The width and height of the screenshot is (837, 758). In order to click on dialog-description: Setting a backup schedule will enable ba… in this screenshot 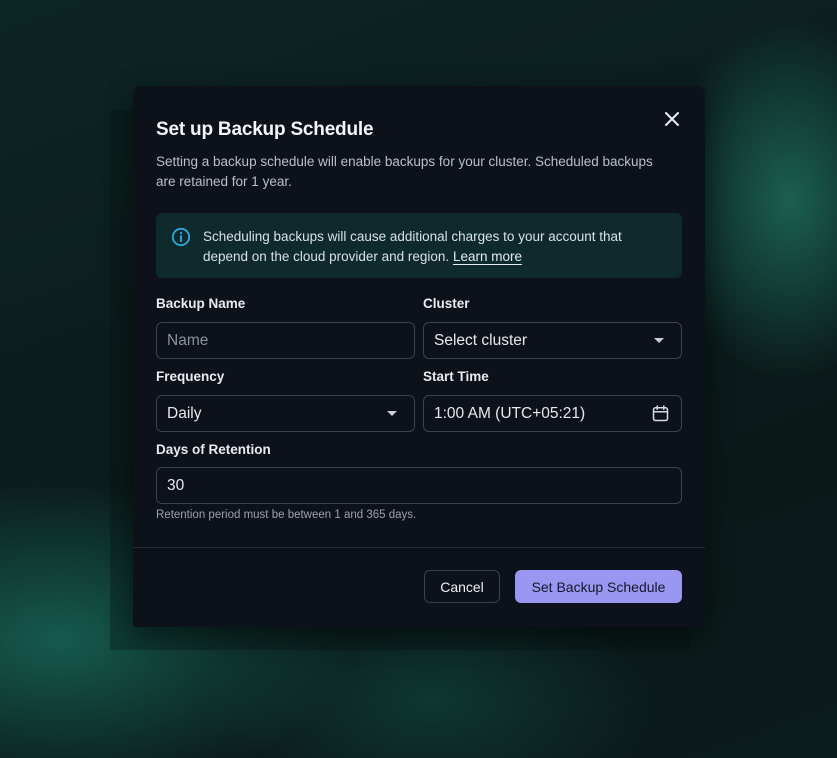, I will do `click(404, 171)`.